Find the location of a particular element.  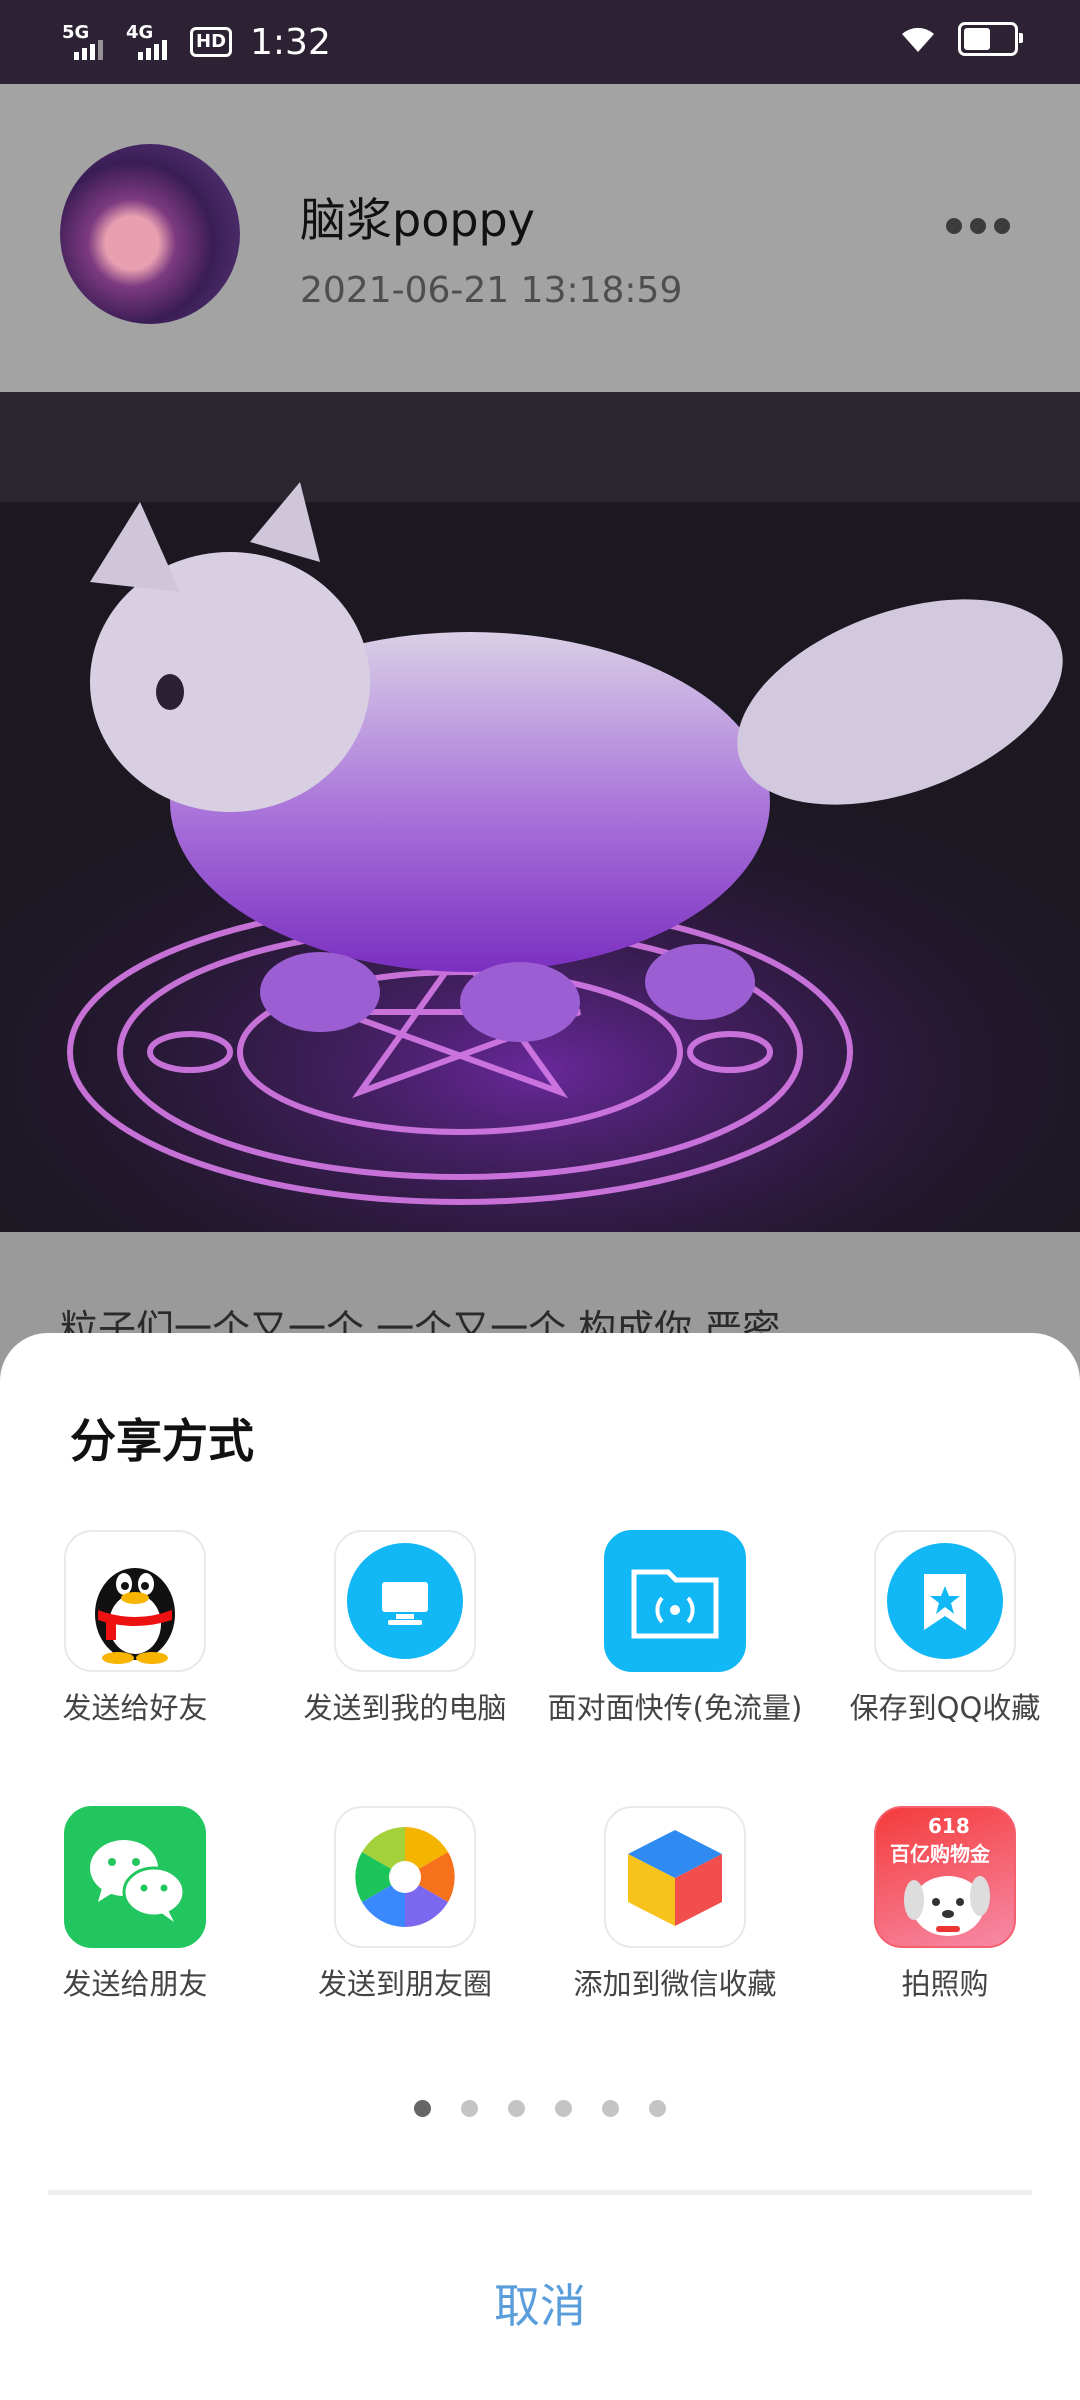

share-label: 发送到我的电脑 is located at coordinates (405, 1708).